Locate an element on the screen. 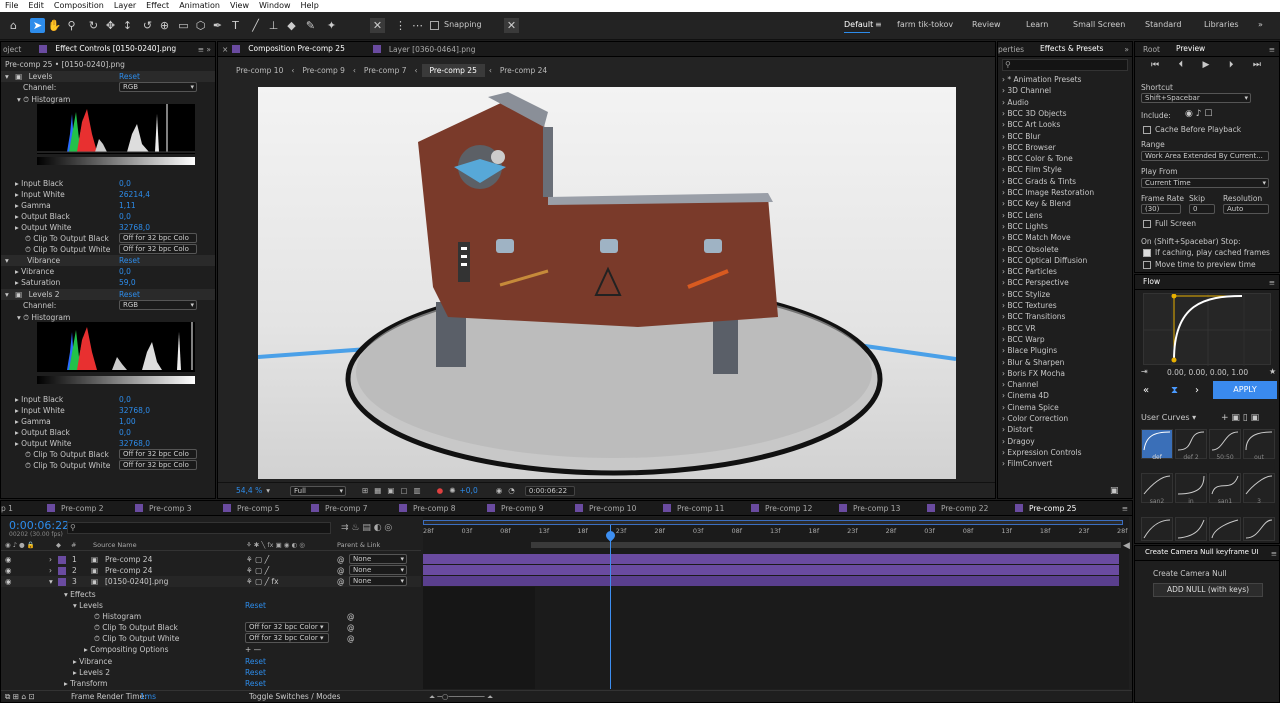 This screenshot has height=703, width=1280. add-remove-icon: + — is located at coordinates (253, 649).